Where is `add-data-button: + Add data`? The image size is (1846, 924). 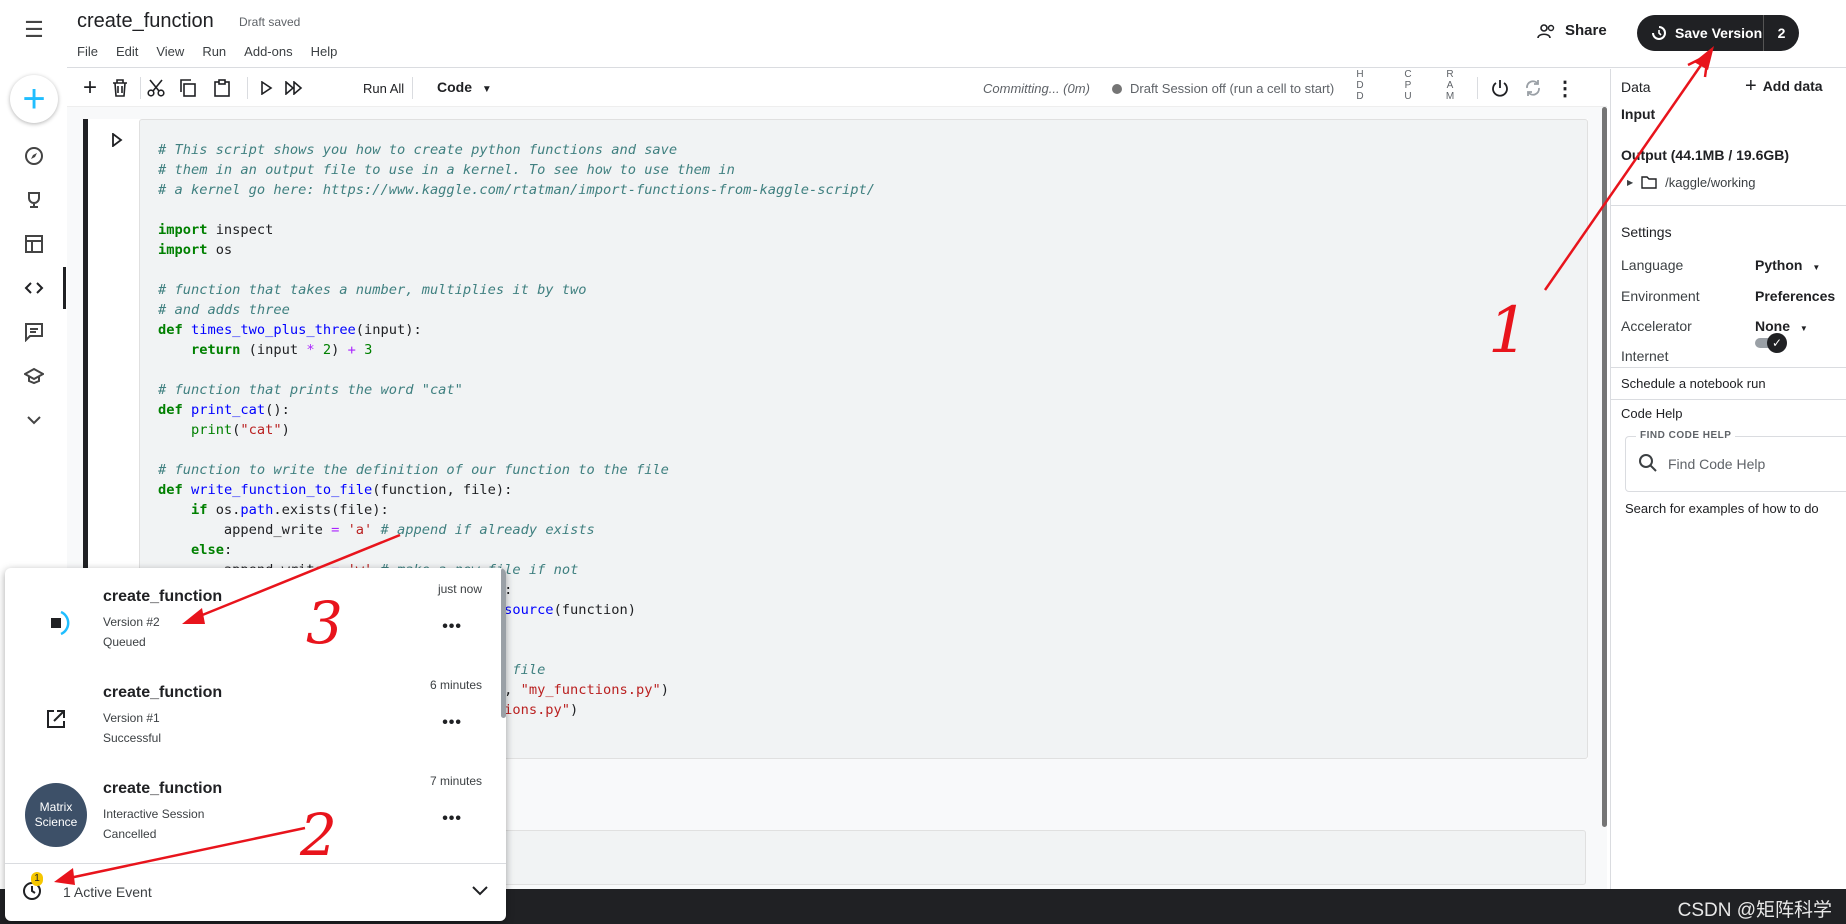 add-data-button: + Add data is located at coordinates (1784, 86).